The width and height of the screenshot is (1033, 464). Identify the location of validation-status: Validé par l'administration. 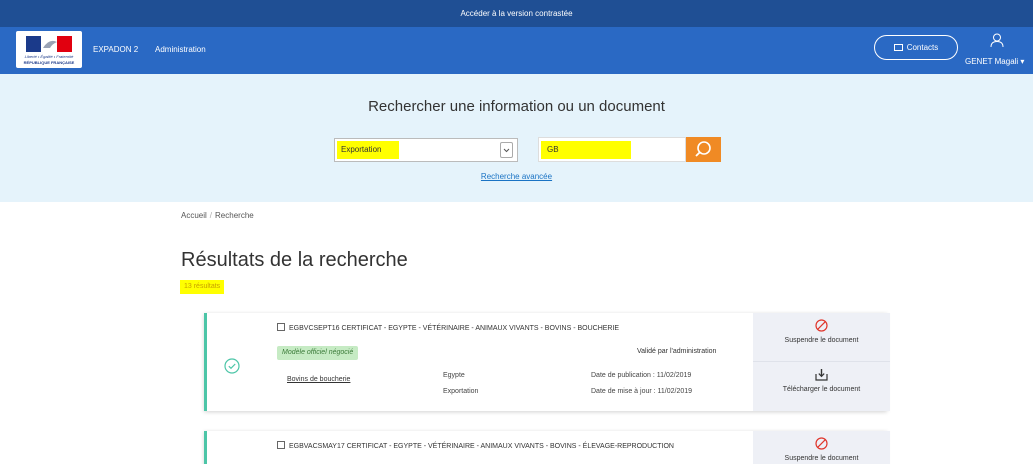
(677, 351).